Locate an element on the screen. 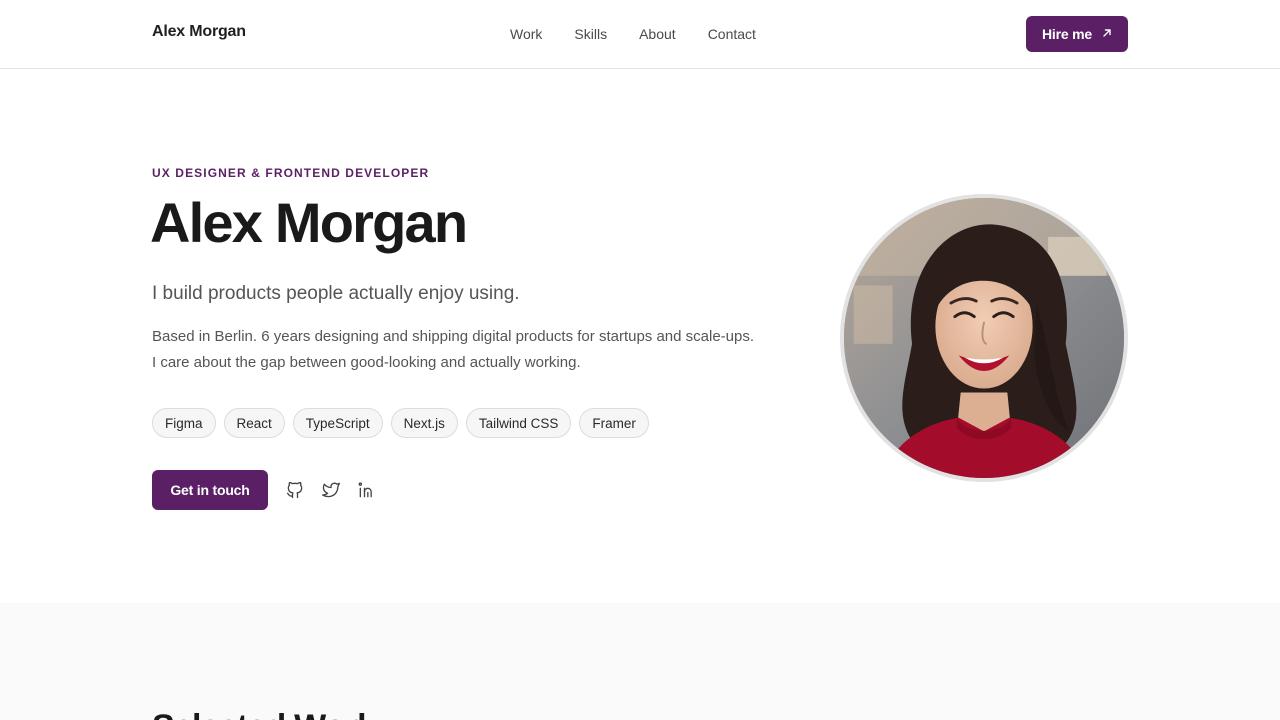 This screenshot has width=1280, height=720. profile-photo is located at coordinates (984, 338).